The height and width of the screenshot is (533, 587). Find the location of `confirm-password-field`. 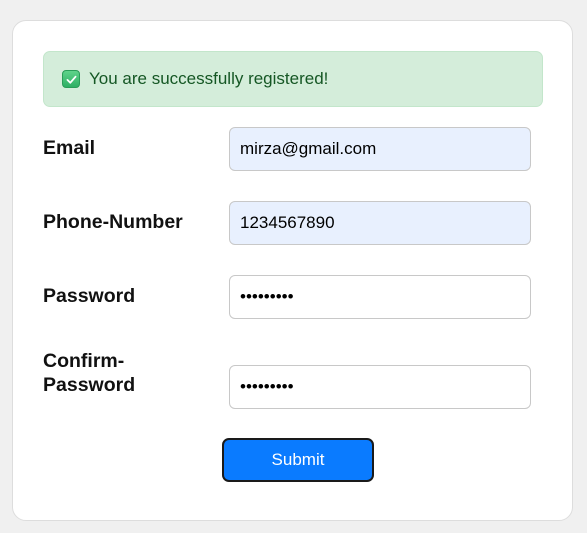

confirm-password-field is located at coordinates (380, 387).